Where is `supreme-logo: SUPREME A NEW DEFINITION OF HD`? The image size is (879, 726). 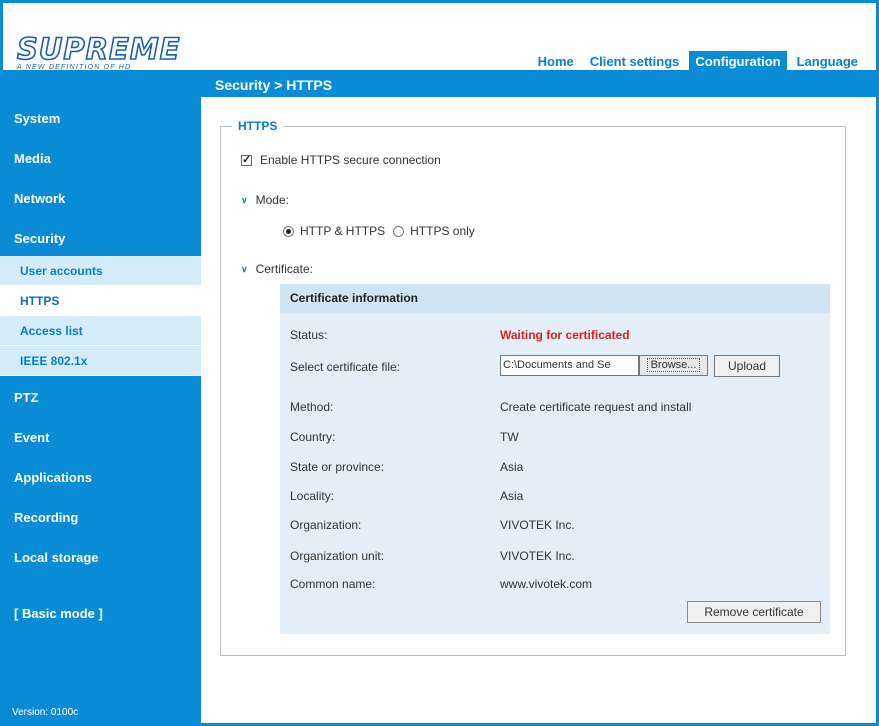 supreme-logo: SUPREME A NEW DEFINITION OF HD is located at coordinates (102, 53).